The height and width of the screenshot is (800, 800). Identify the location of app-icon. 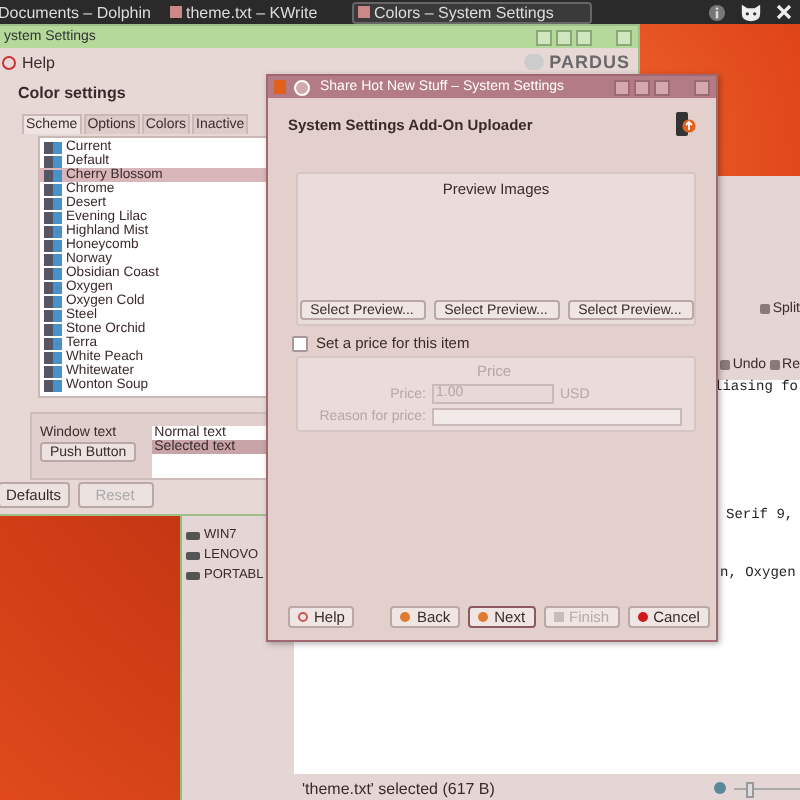
(280, 87).